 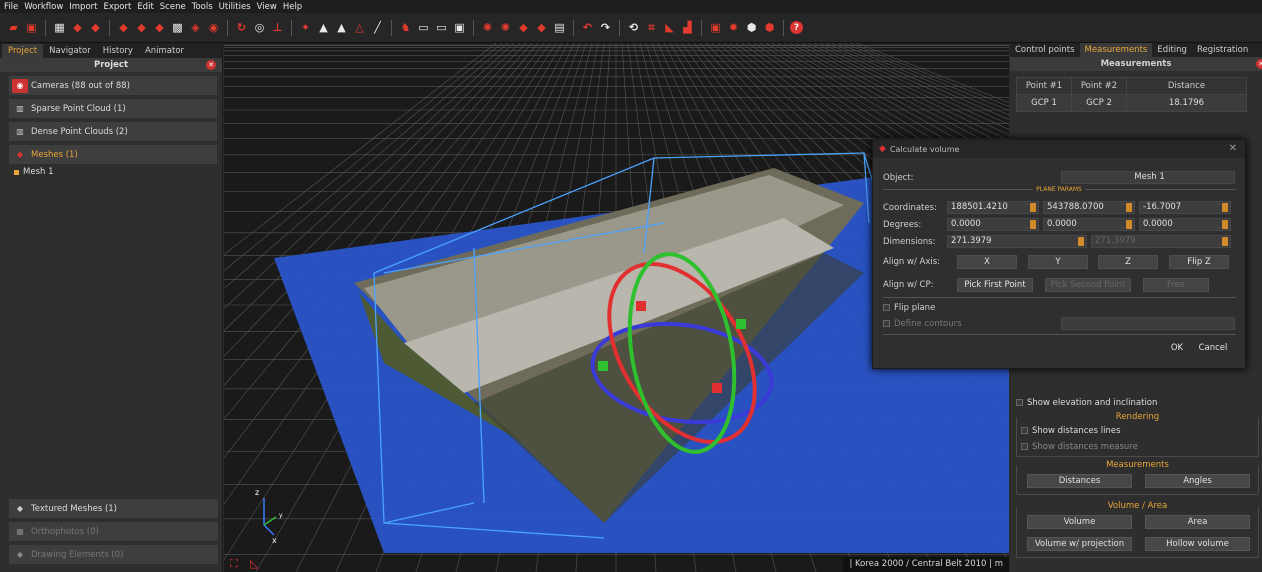 I want to click on undo-icon: ↶, so click(x=587, y=27).